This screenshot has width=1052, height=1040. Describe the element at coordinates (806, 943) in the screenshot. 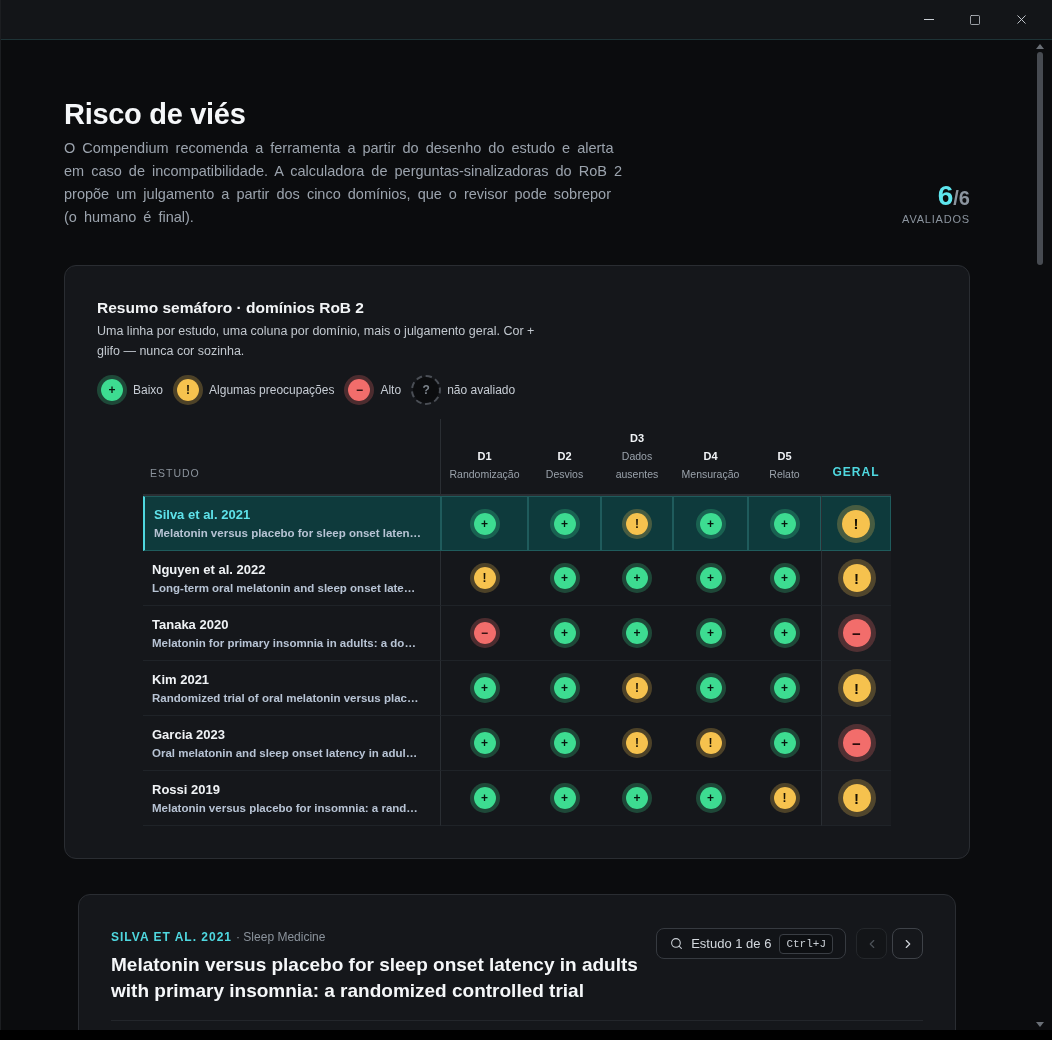

I see `shortcut-key: Ctrl+J` at that location.